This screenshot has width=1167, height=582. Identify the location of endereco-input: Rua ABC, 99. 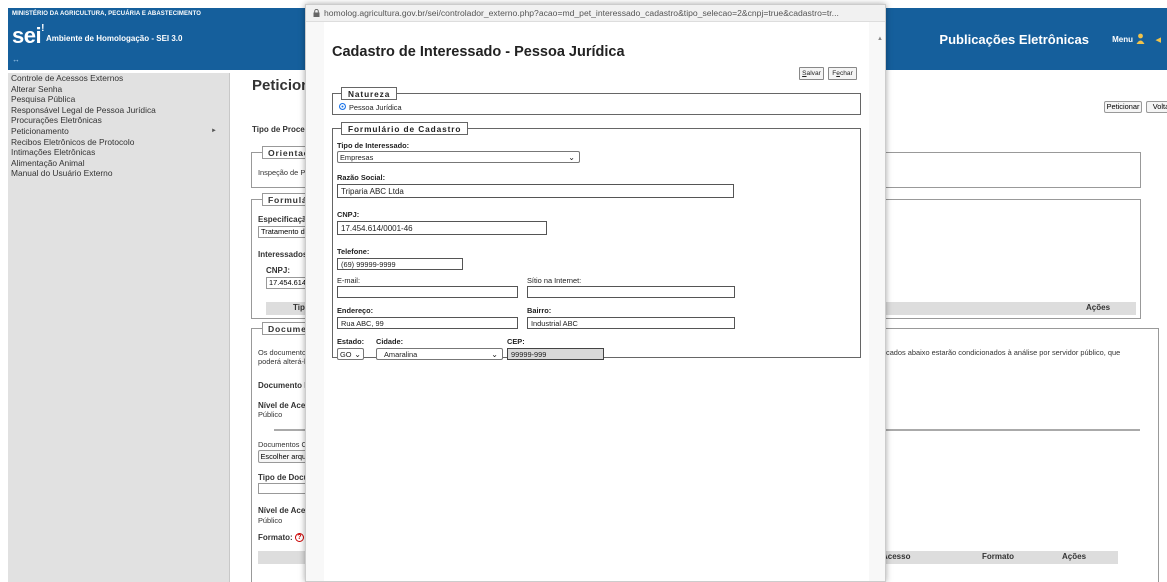
(427, 323).